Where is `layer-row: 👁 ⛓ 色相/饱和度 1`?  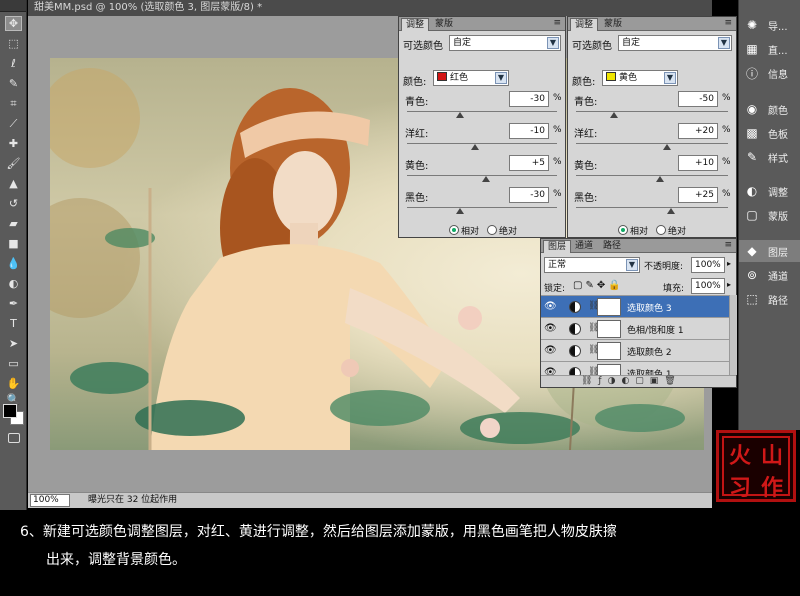 layer-row: 👁 ⛓ 色相/饱和度 1 is located at coordinates (635, 328).